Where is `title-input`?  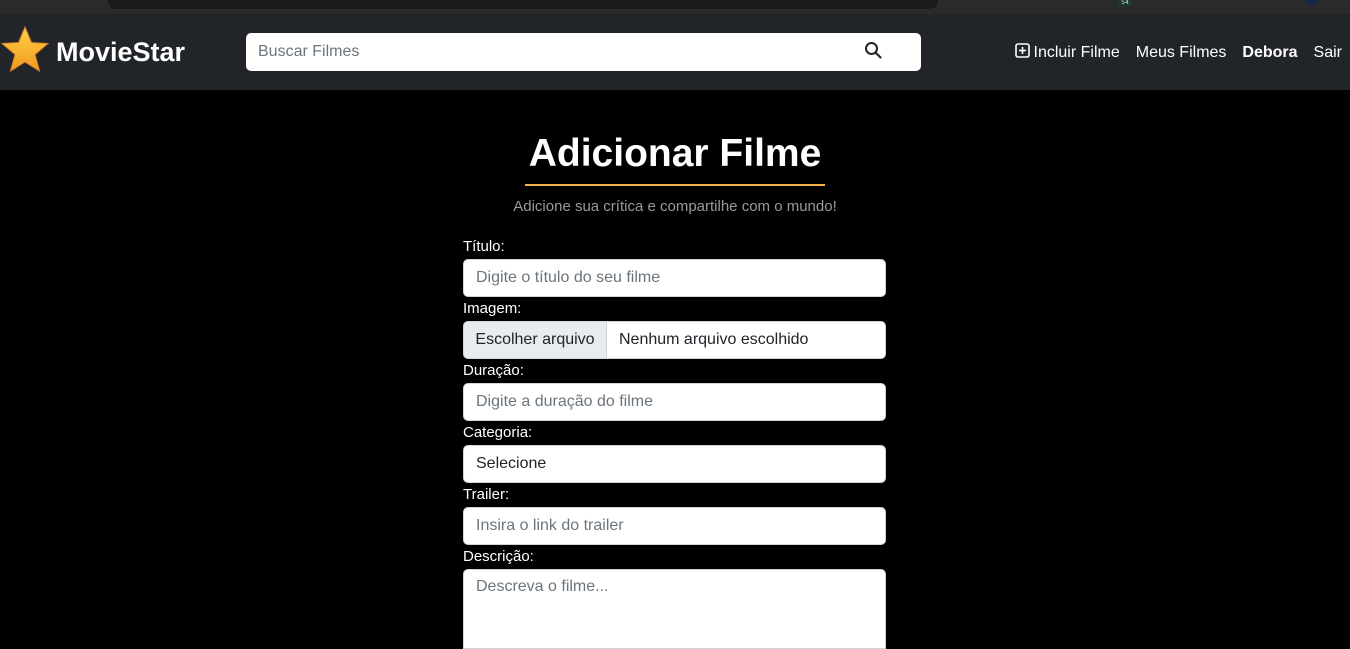 title-input is located at coordinates (674, 278).